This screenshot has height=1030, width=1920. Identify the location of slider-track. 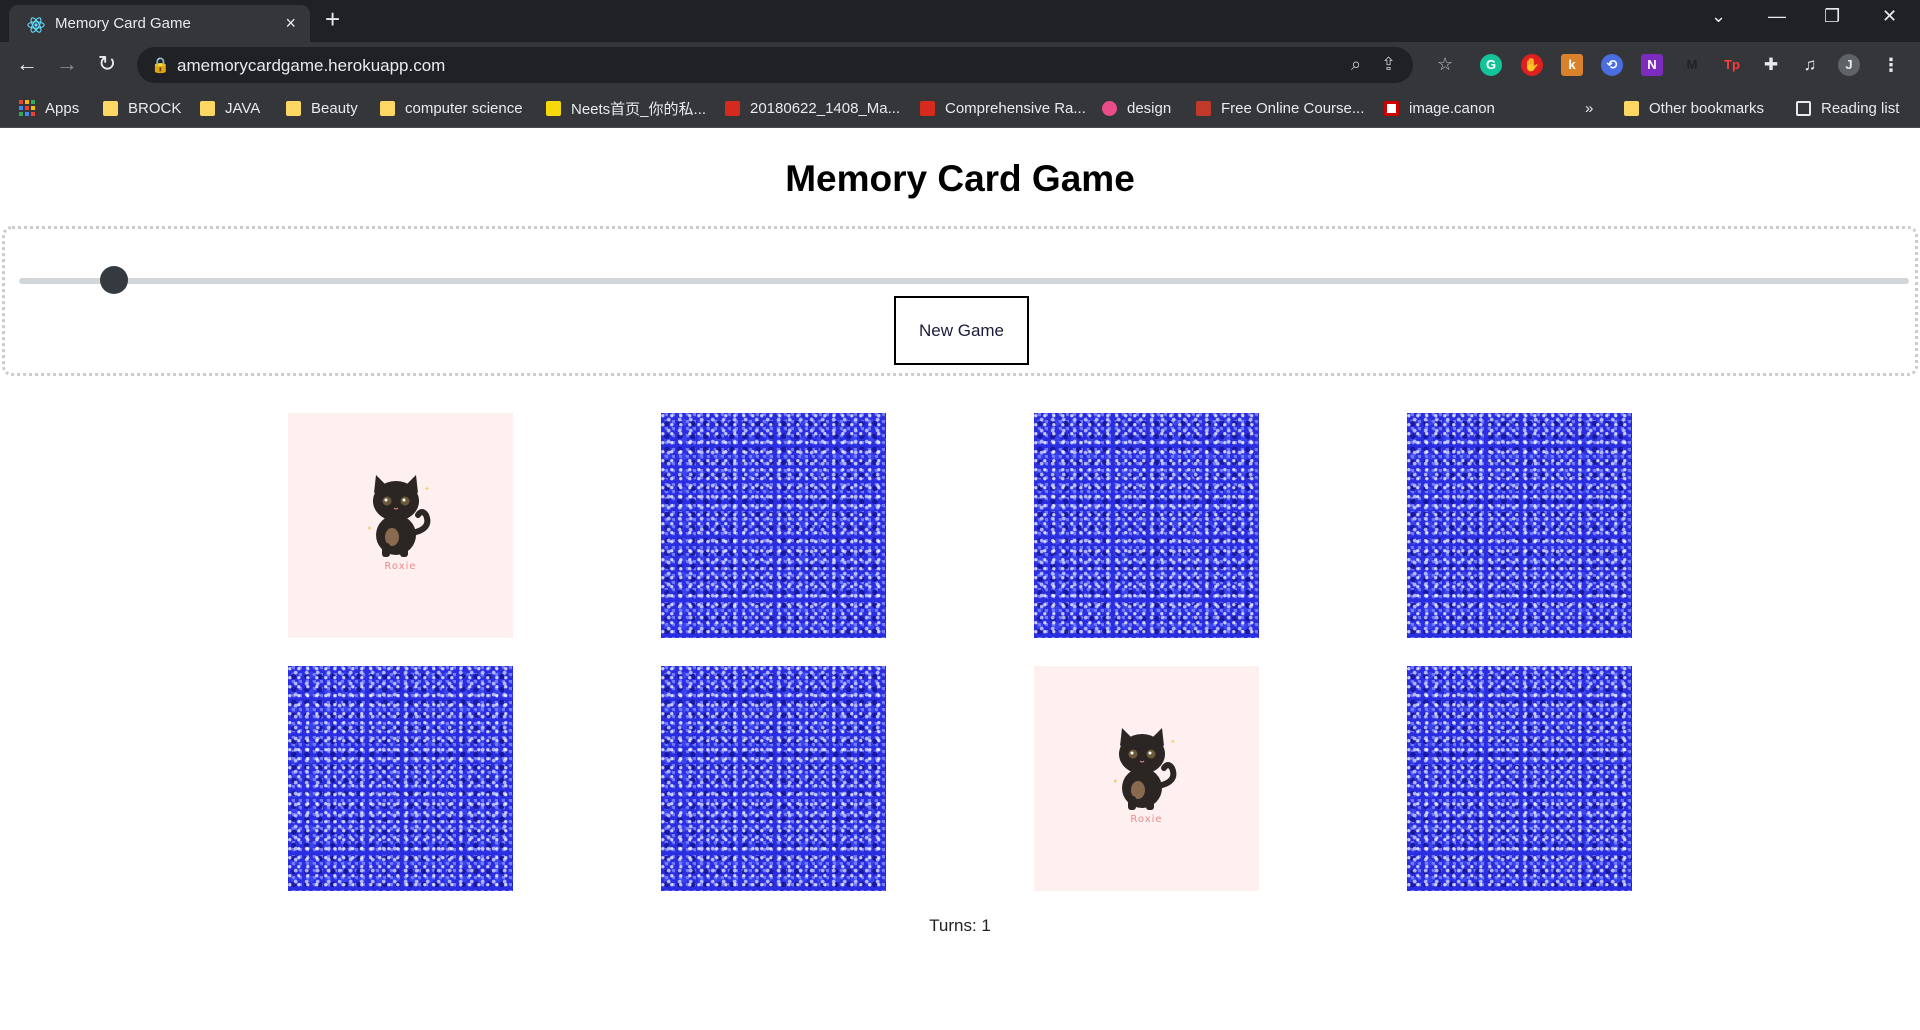
(964, 281).